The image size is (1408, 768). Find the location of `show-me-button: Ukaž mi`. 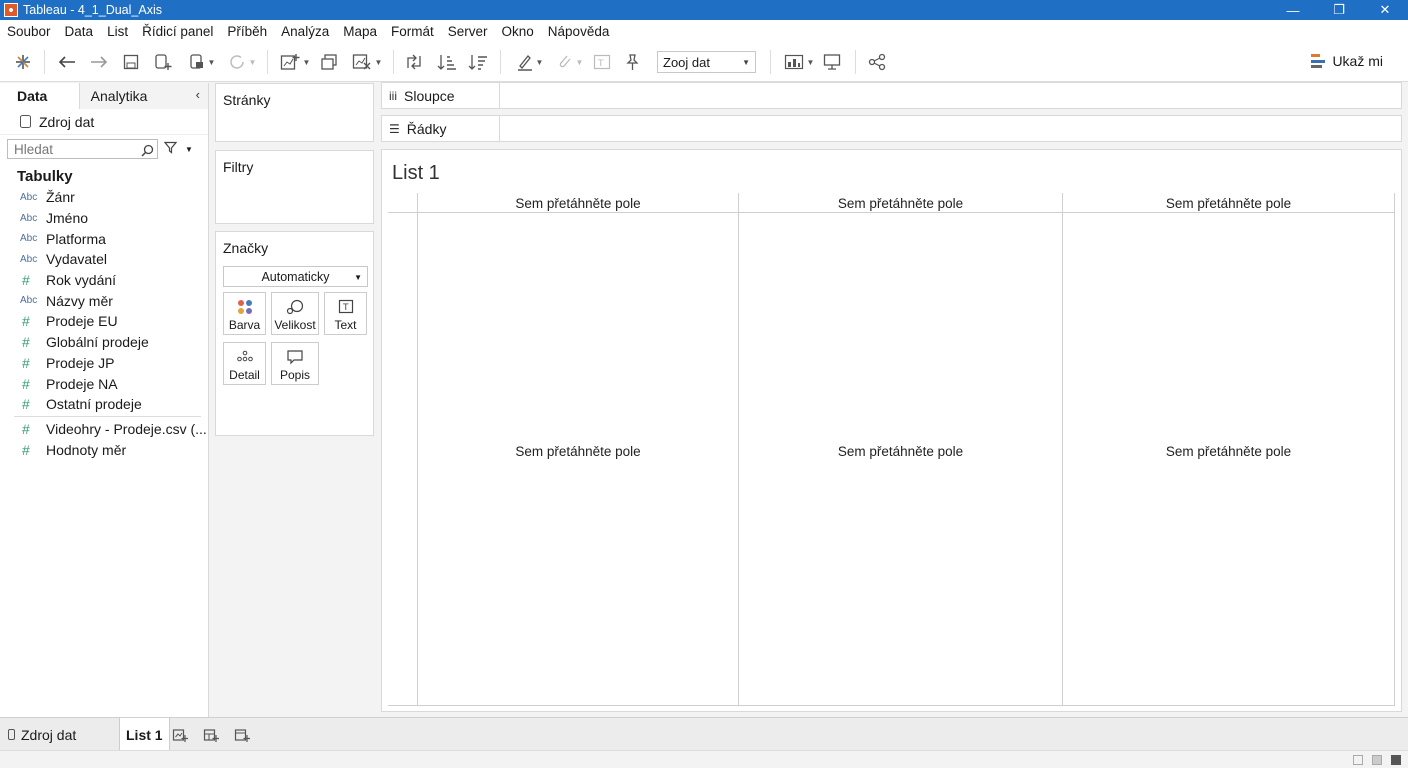

show-me-button: Ukaž mi is located at coordinates (1347, 61).